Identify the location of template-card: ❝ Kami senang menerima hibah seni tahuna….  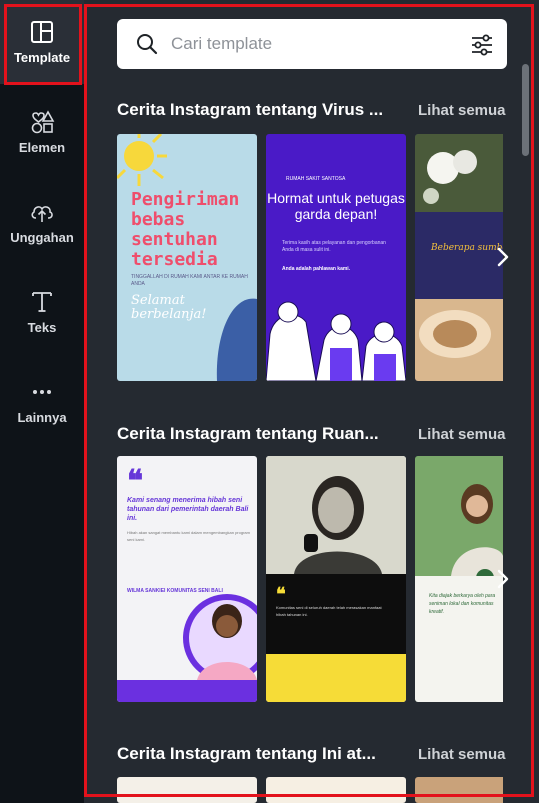
(187, 579).